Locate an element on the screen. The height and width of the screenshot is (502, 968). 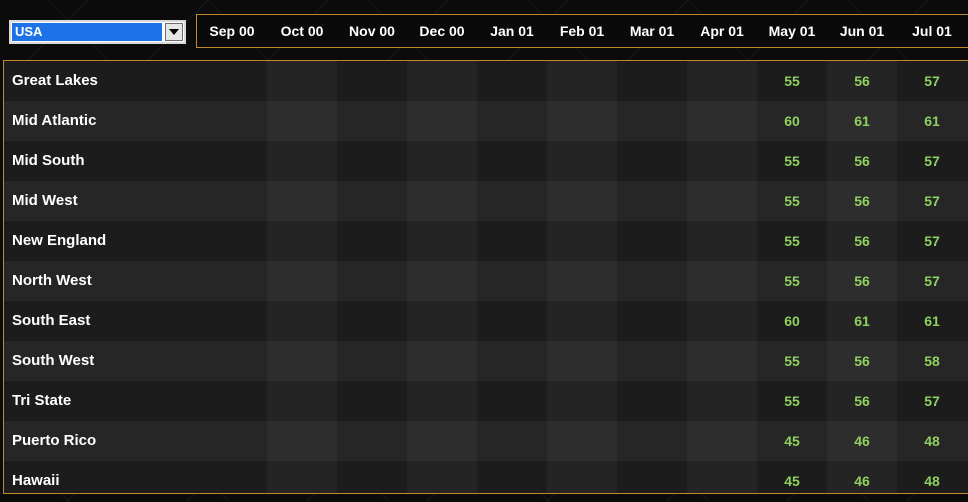
region-dropdown-button is located at coordinates (174, 32).